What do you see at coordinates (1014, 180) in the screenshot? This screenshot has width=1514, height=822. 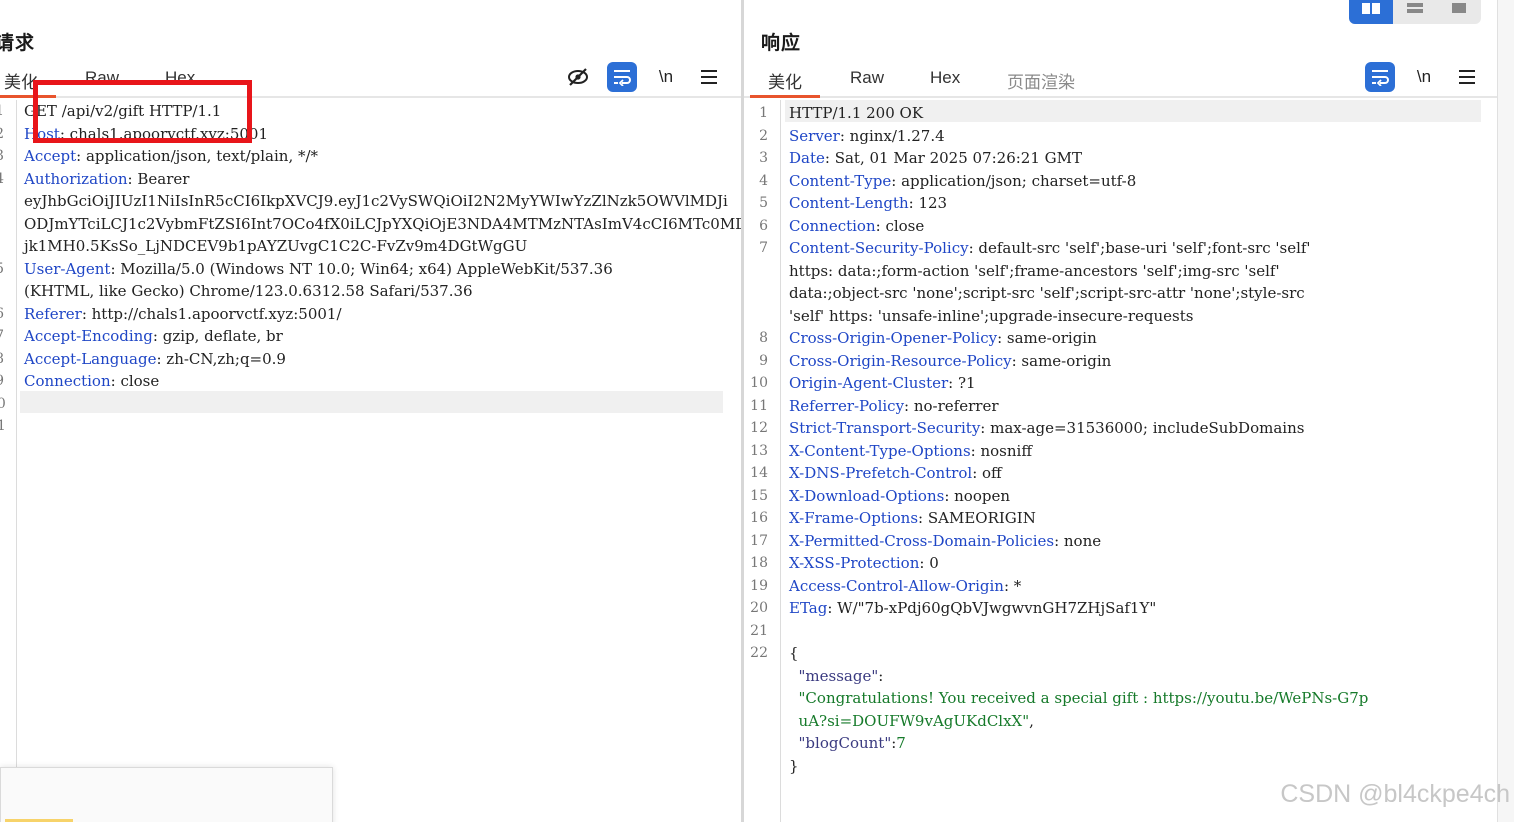 I see `code-token: : application/json; charset=utf-8` at bounding box center [1014, 180].